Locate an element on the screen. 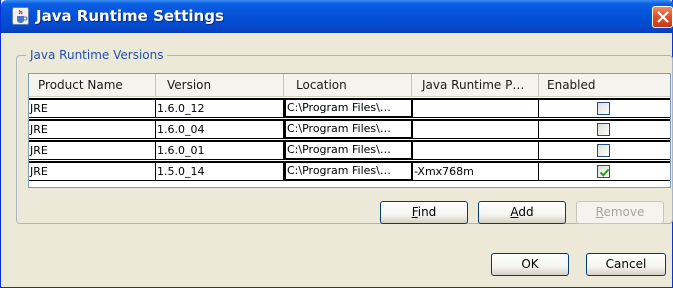  cell-version: 1.6.0_04 is located at coordinates (220, 129).